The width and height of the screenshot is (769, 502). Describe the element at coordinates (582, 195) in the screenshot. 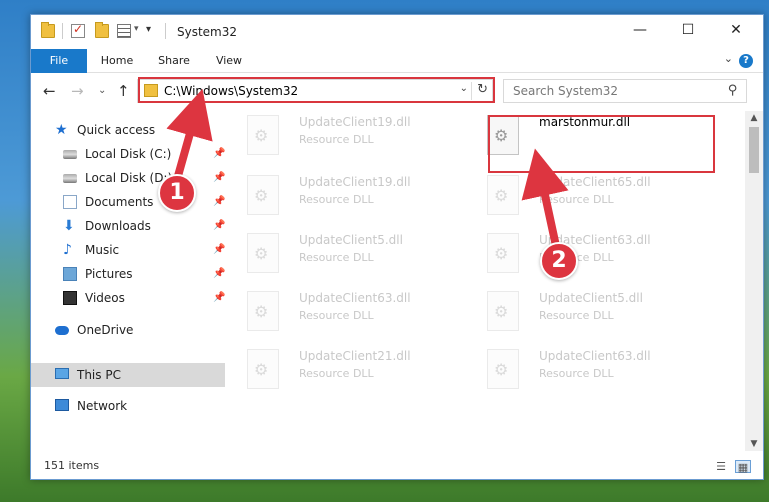

I see `file-item: UpdateClient65.dll Resource DLL` at that location.